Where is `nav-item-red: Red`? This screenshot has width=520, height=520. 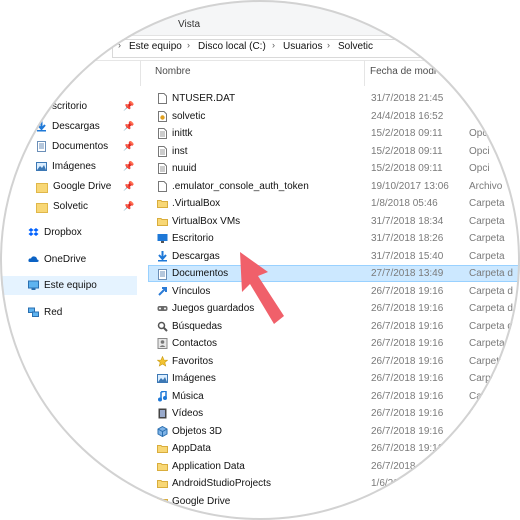
nav-item-red: Red is located at coordinates (45, 312).